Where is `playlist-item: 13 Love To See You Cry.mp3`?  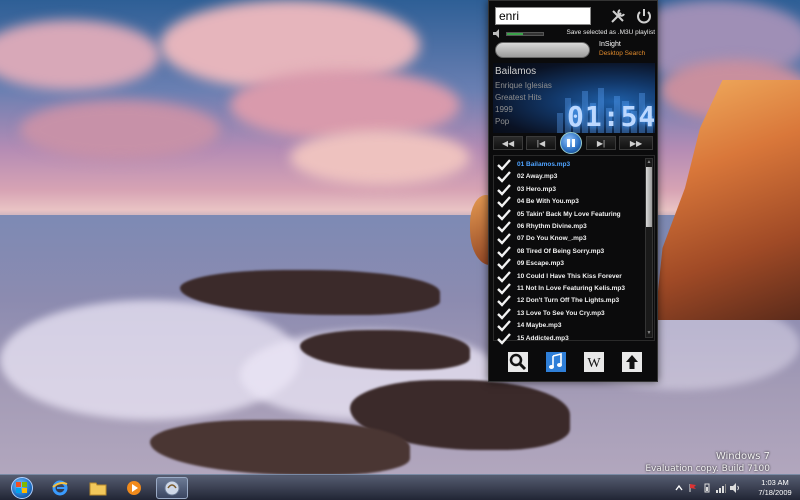 playlist-item: 13 Love To See You Cry.mp3 is located at coordinates (571, 313).